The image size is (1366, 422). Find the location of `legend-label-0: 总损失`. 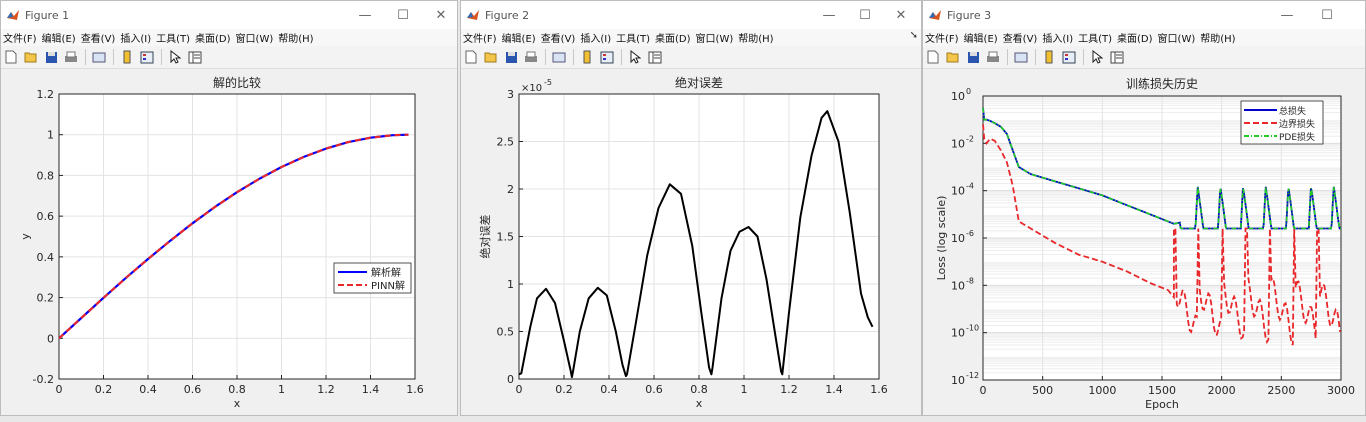

legend-label-0: 总损失 is located at coordinates (1292, 111).